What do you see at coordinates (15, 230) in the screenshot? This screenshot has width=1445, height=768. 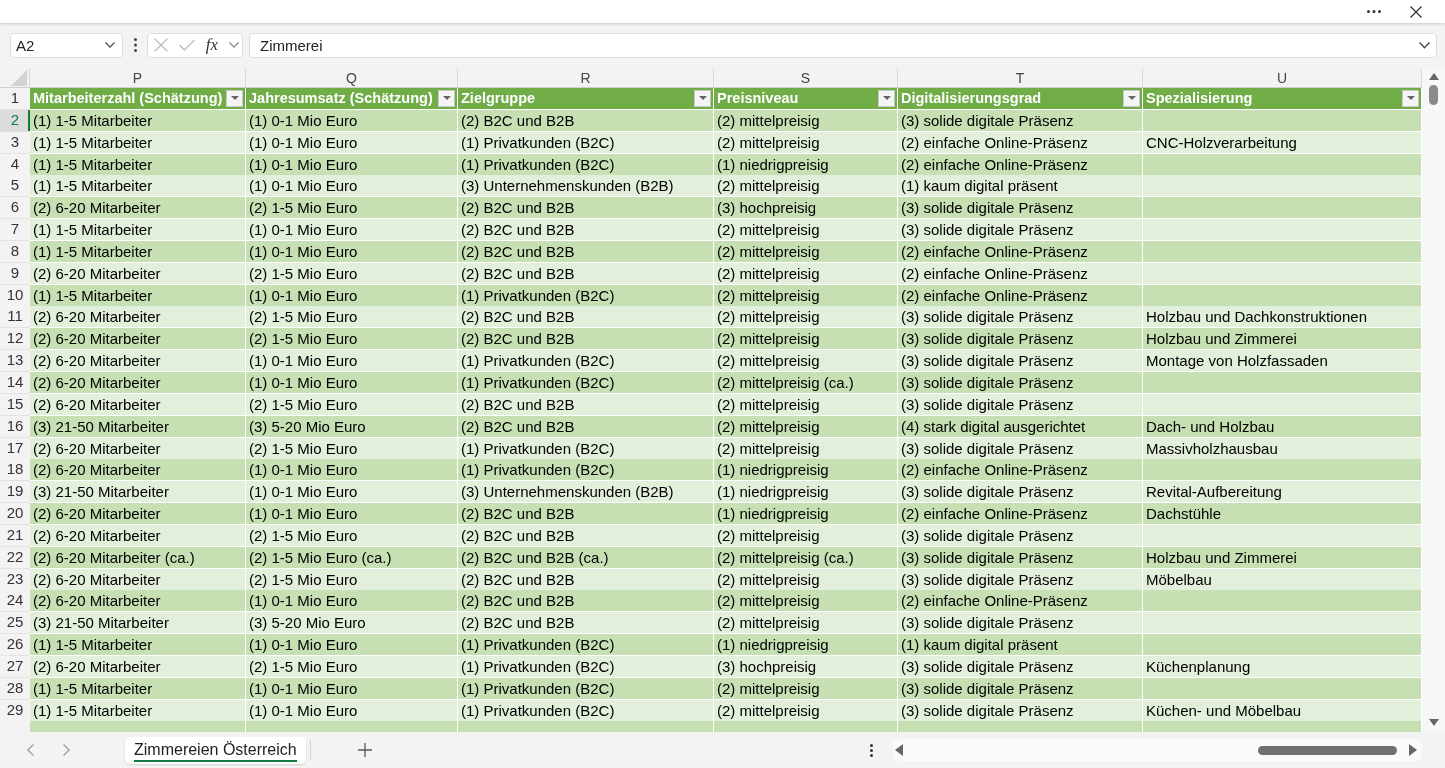 I see `row-number: 7` at bounding box center [15, 230].